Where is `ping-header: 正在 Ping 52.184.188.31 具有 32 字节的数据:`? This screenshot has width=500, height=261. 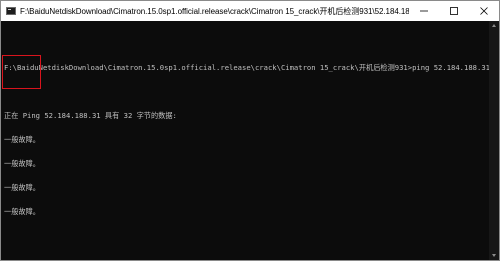
ping-header: 正在 Ping 52.184.188.31 具有 32 字节的数据: is located at coordinates (90, 115).